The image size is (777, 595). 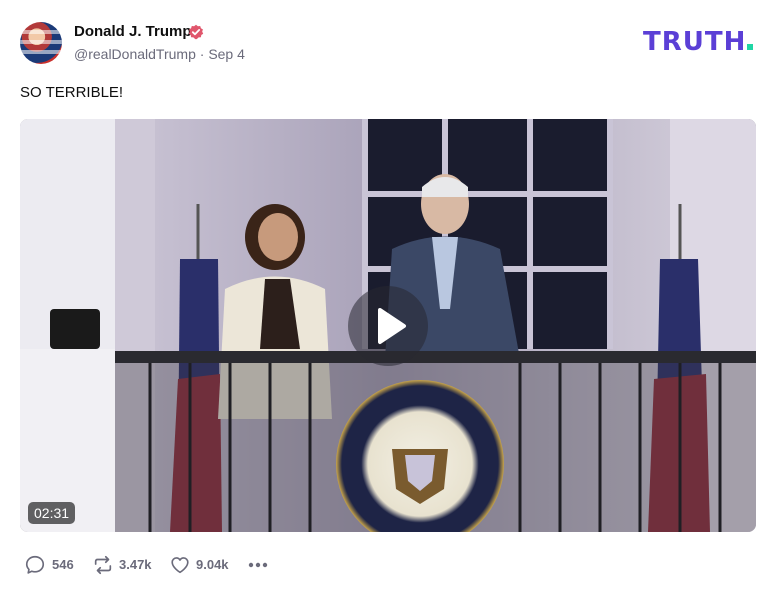 I want to click on like-button: 9.04k, so click(x=204, y=565).